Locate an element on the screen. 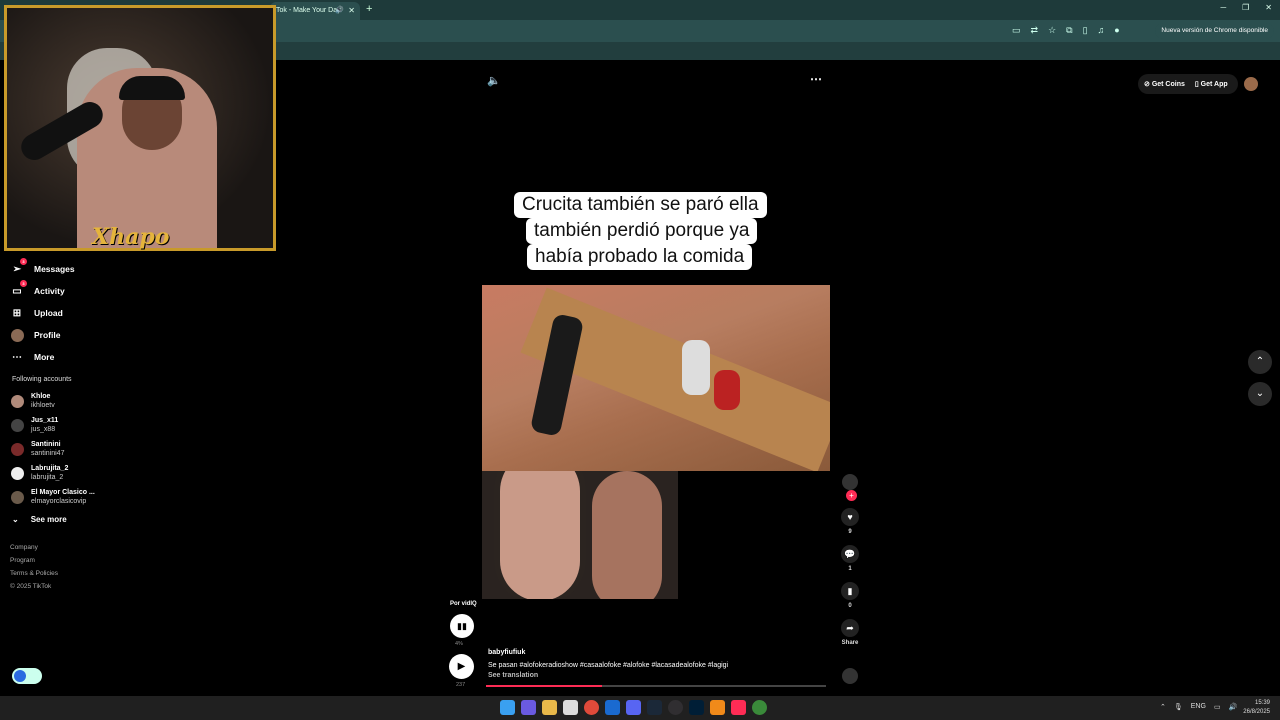 This screenshot has width=1280, height=720. bookmark-star-icon: ☆ is located at coordinates (1052, 30).